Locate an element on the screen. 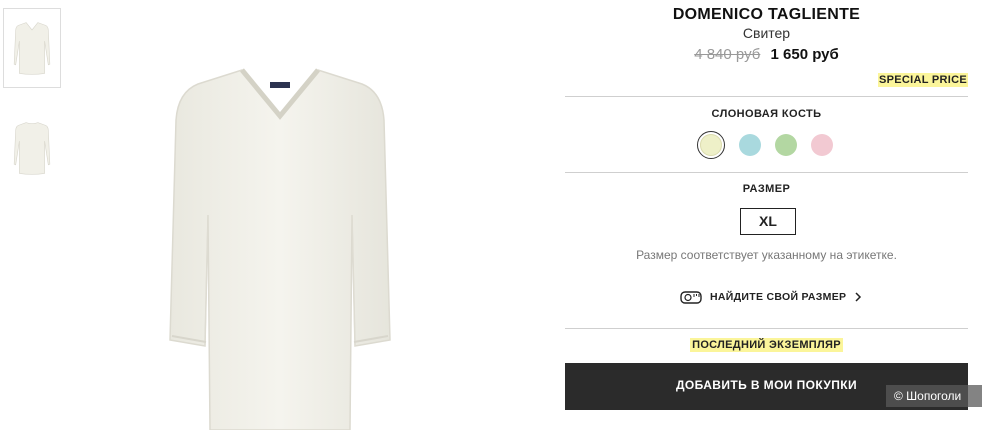  thumbnail-gallery is located at coordinates (35, 215).